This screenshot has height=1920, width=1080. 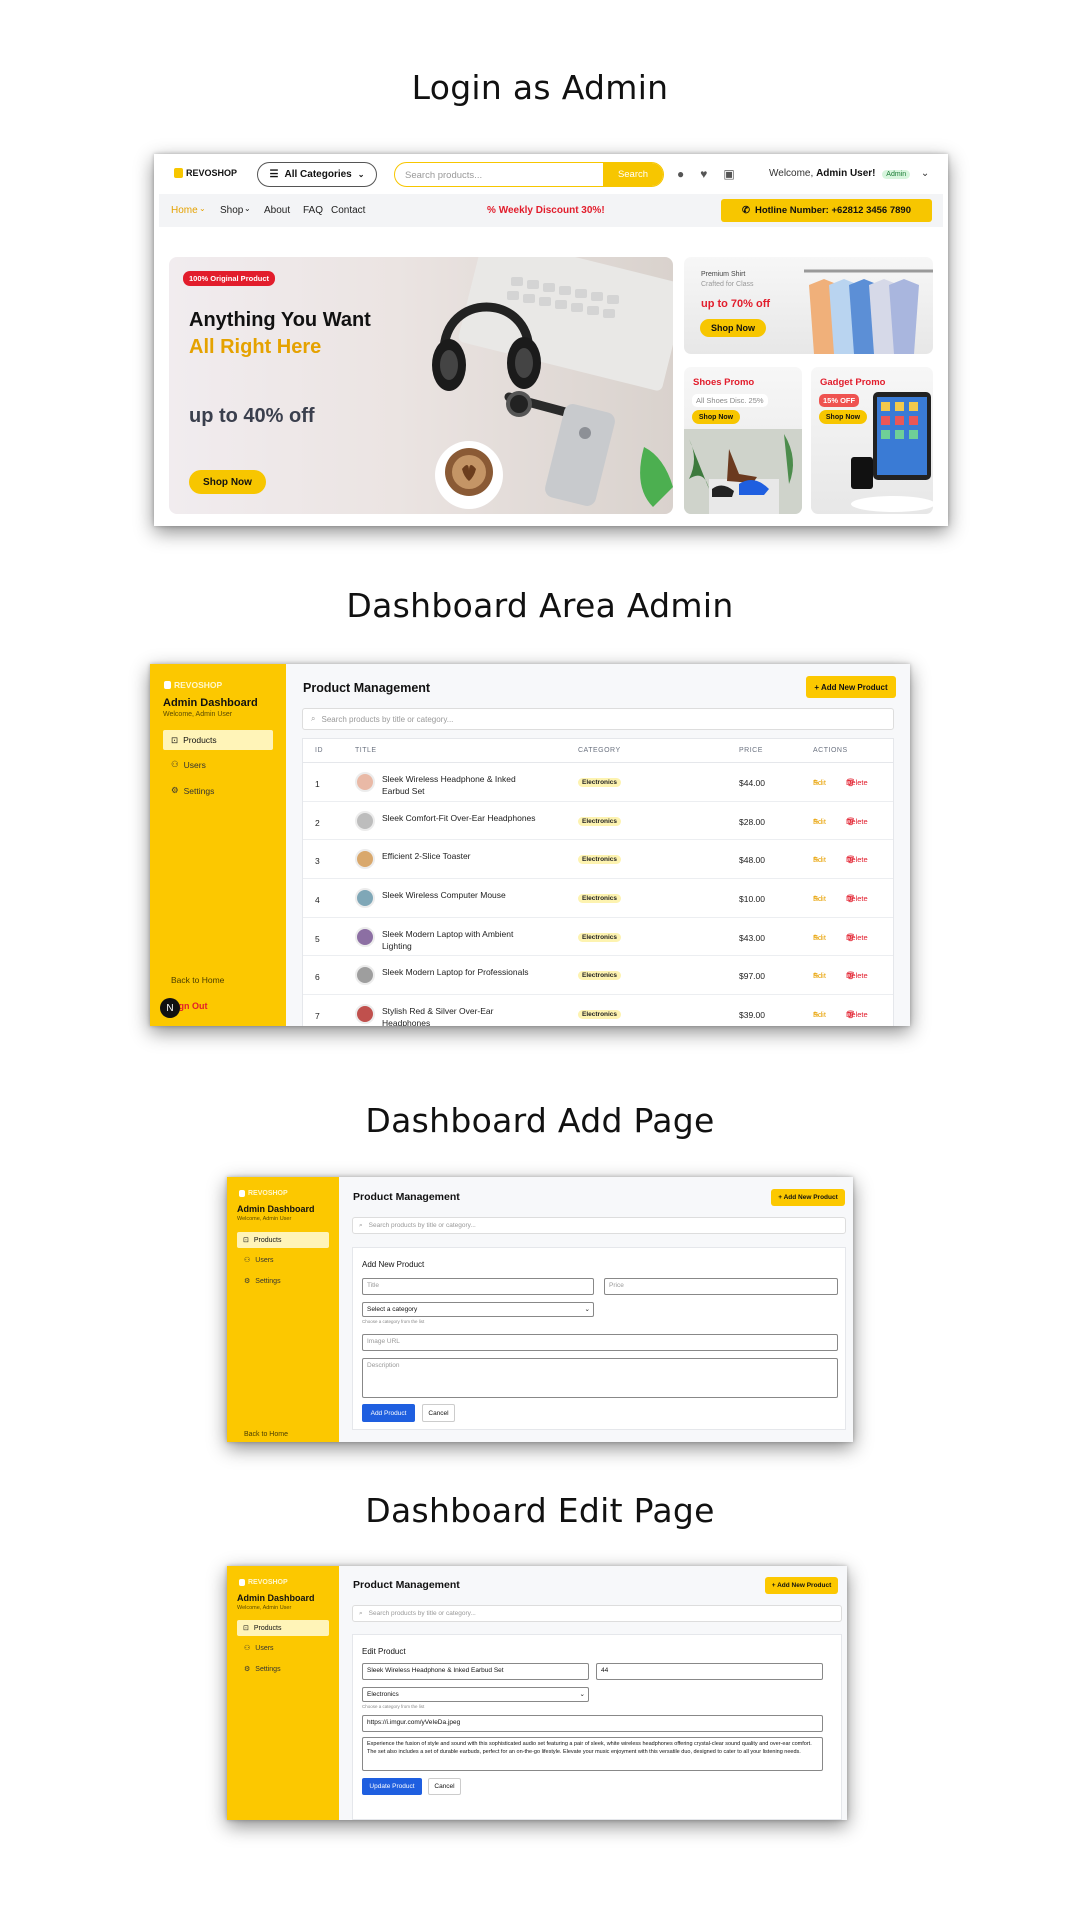 What do you see at coordinates (348, 210) in the screenshot?
I see `nav-contact: Contact` at bounding box center [348, 210].